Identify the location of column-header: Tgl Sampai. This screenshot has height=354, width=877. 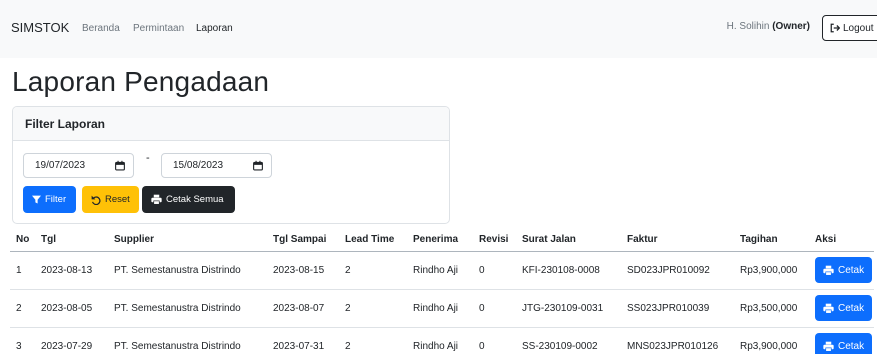
(303, 240).